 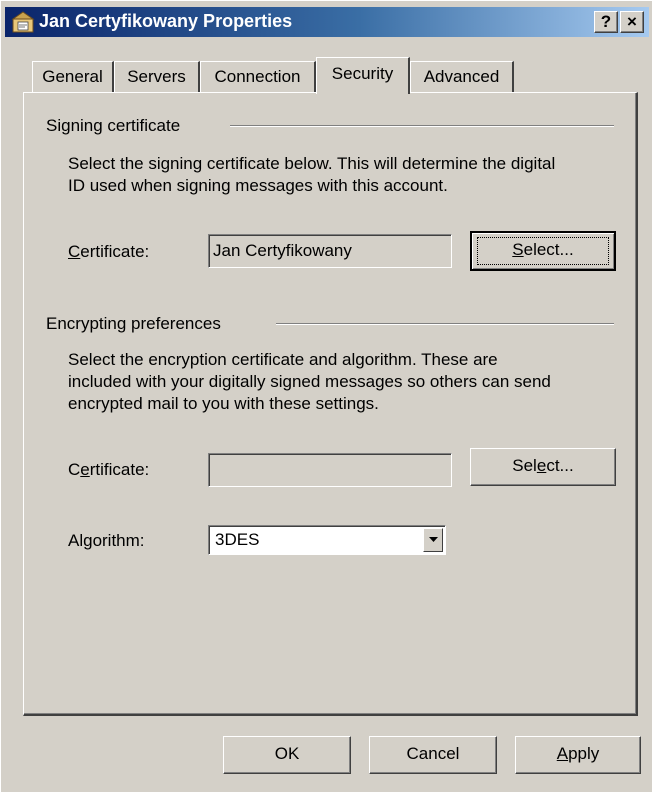 I want to click on algorithm-label: Algorithm:, so click(x=106, y=540).